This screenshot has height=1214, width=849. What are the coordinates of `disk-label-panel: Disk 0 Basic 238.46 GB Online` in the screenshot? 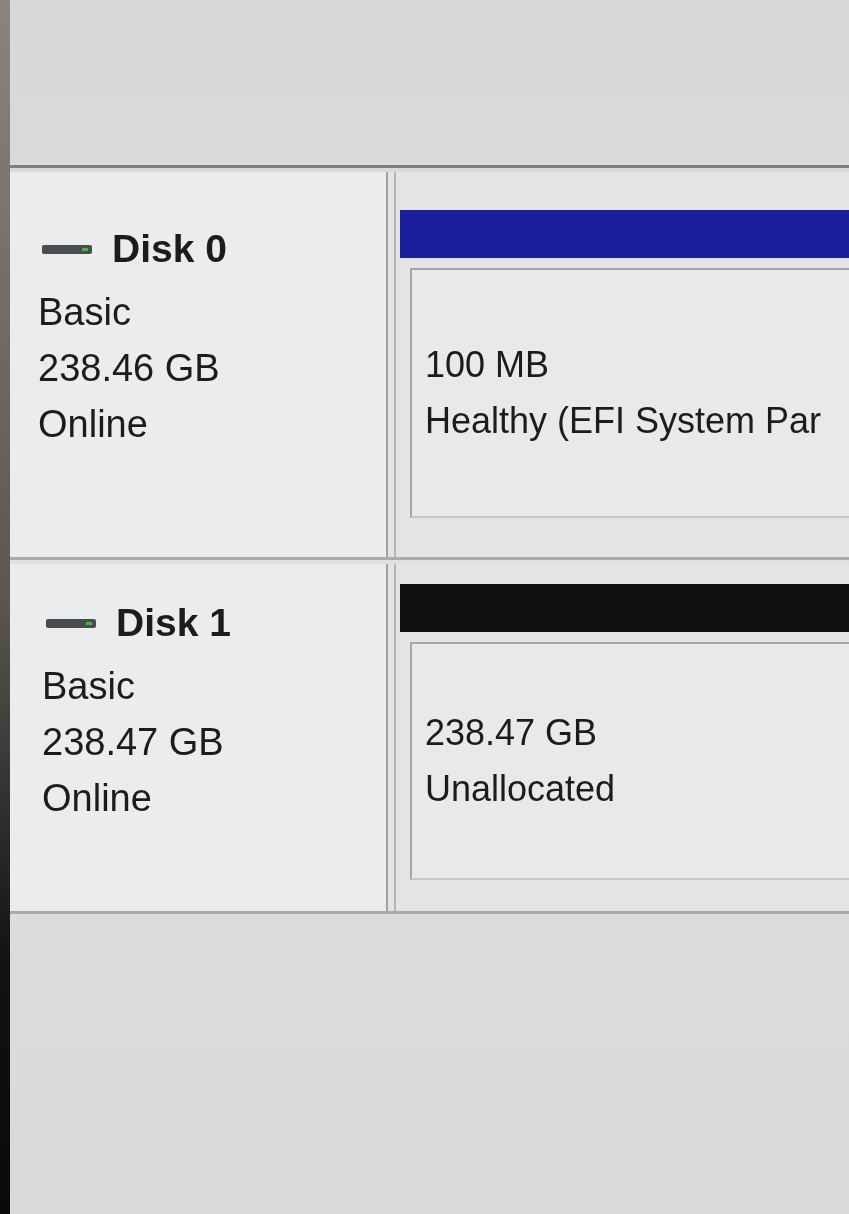 It's located at (199, 364).